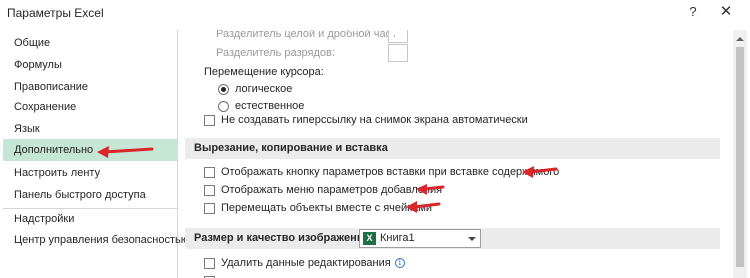 This screenshot has width=750, height=278. Describe the element at coordinates (264, 72) in the screenshot. I see `cursor-movement-label: Перемещение курсора:` at that location.